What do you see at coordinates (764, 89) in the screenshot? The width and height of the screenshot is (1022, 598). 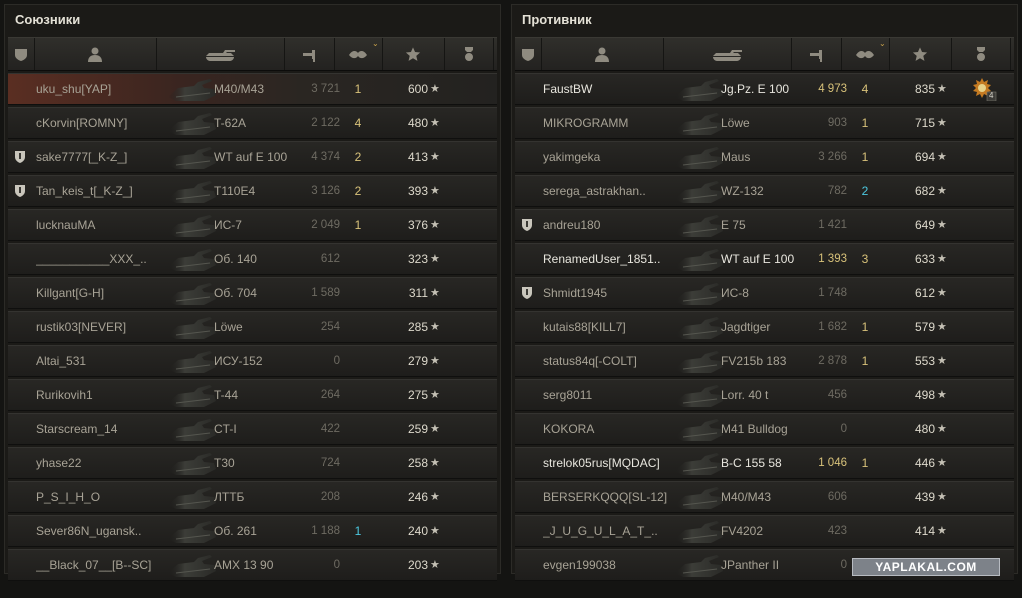 I see `player-row: FaustBW Jg.Pz. E 100 4 973 4 835 ★ 4` at bounding box center [764, 89].